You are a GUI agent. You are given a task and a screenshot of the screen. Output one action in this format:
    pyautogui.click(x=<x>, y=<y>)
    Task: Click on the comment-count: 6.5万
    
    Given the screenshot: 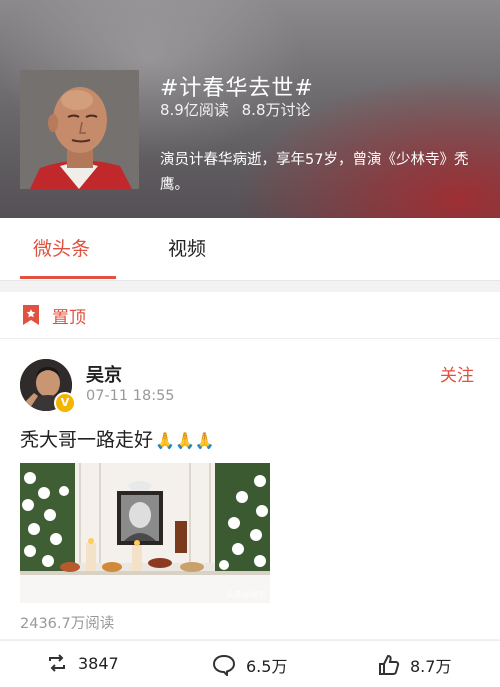 What is the action you would take?
    pyautogui.click(x=267, y=666)
    